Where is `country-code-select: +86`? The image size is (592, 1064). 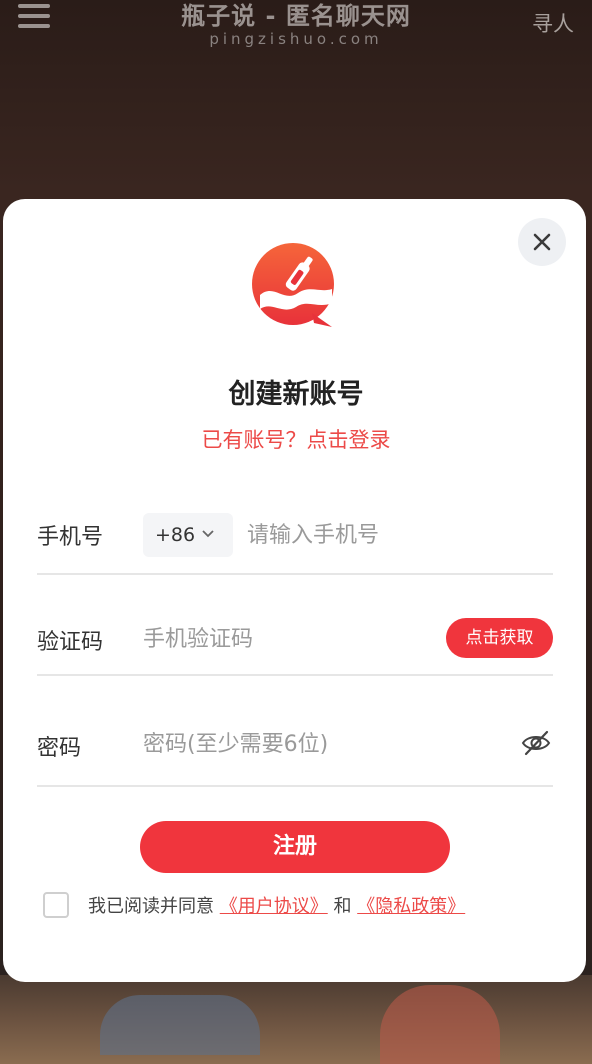
country-code-select: +86 is located at coordinates (188, 535).